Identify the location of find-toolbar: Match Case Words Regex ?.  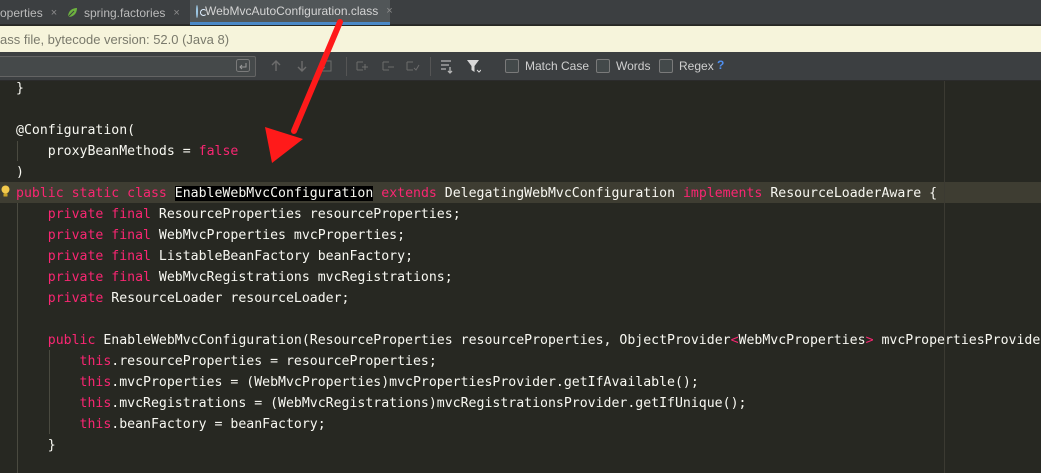
(520, 66).